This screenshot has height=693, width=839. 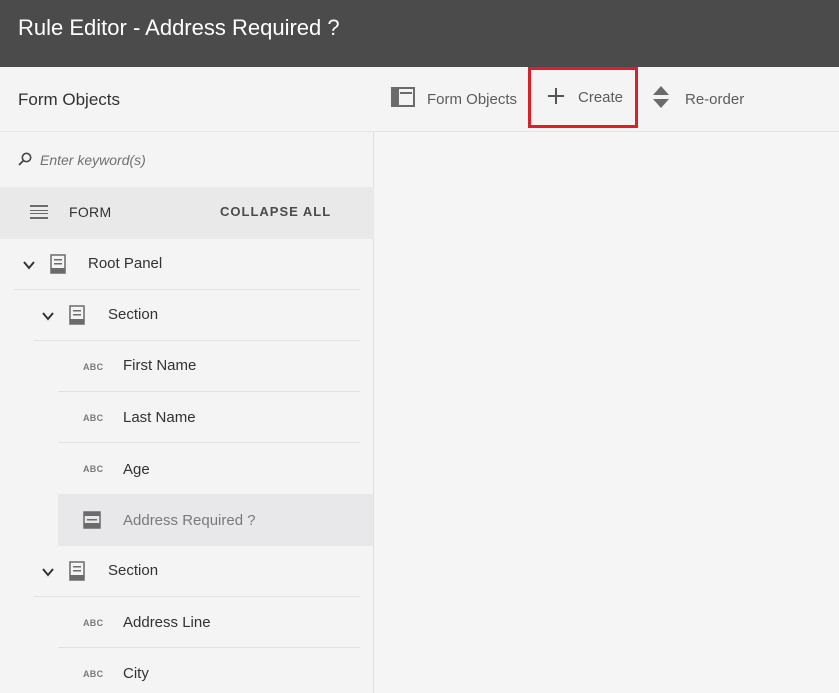 I want to click on tree-item-label: Last Name, so click(x=159, y=417).